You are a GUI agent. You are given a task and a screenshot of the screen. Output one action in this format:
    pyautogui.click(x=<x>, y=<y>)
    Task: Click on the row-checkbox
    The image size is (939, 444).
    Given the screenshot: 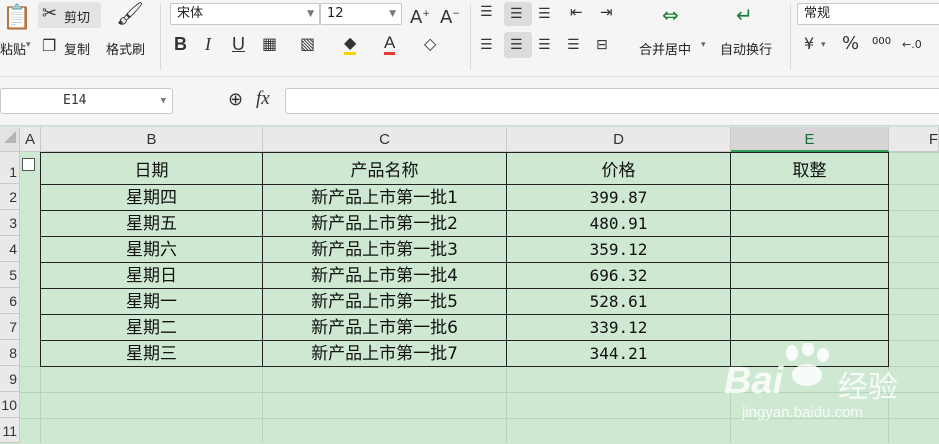 What is the action you would take?
    pyautogui.click(x=28, y=164)
    